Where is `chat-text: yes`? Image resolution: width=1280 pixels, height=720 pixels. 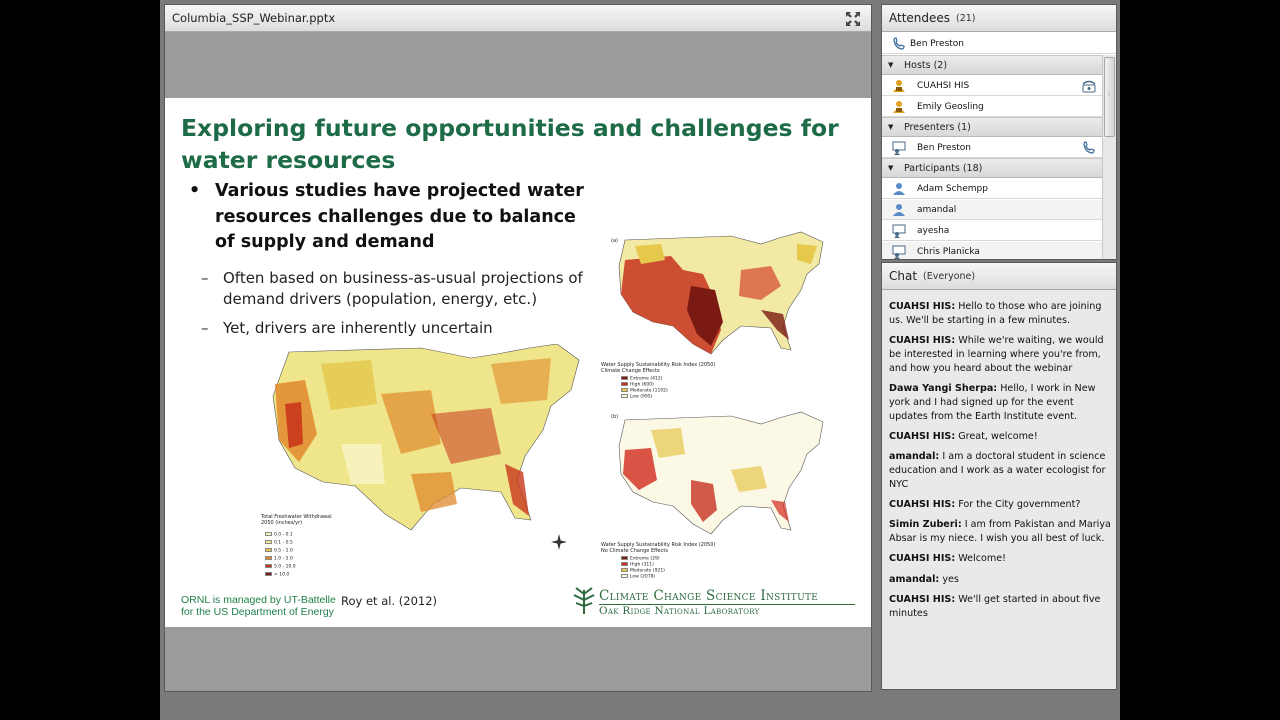 chat-text: yes is located at coordinates (950, 579).